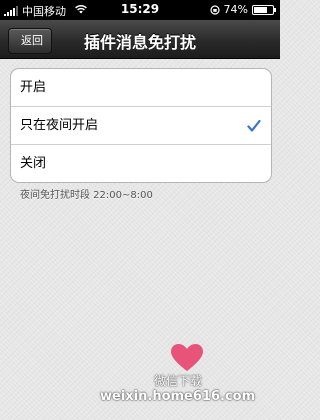 This screenshot has height=420, width=320. Describe the element at coordinates (140, 10) in the screenshot. I see `status-bar: 中国移动 15:29 74%` at that location.